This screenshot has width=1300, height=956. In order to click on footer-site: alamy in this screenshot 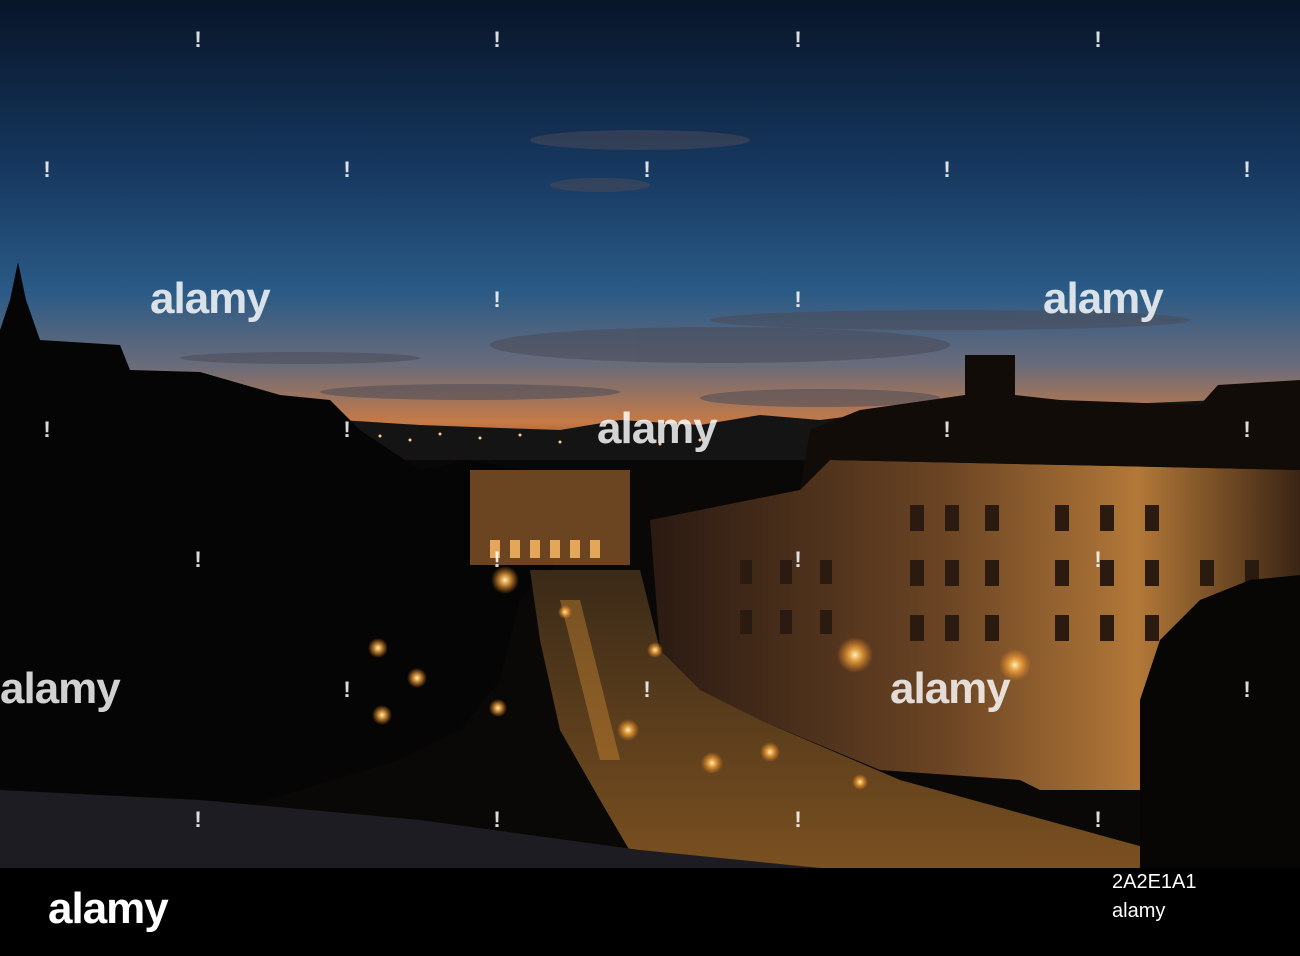, I will do `click(1139, 911)`.